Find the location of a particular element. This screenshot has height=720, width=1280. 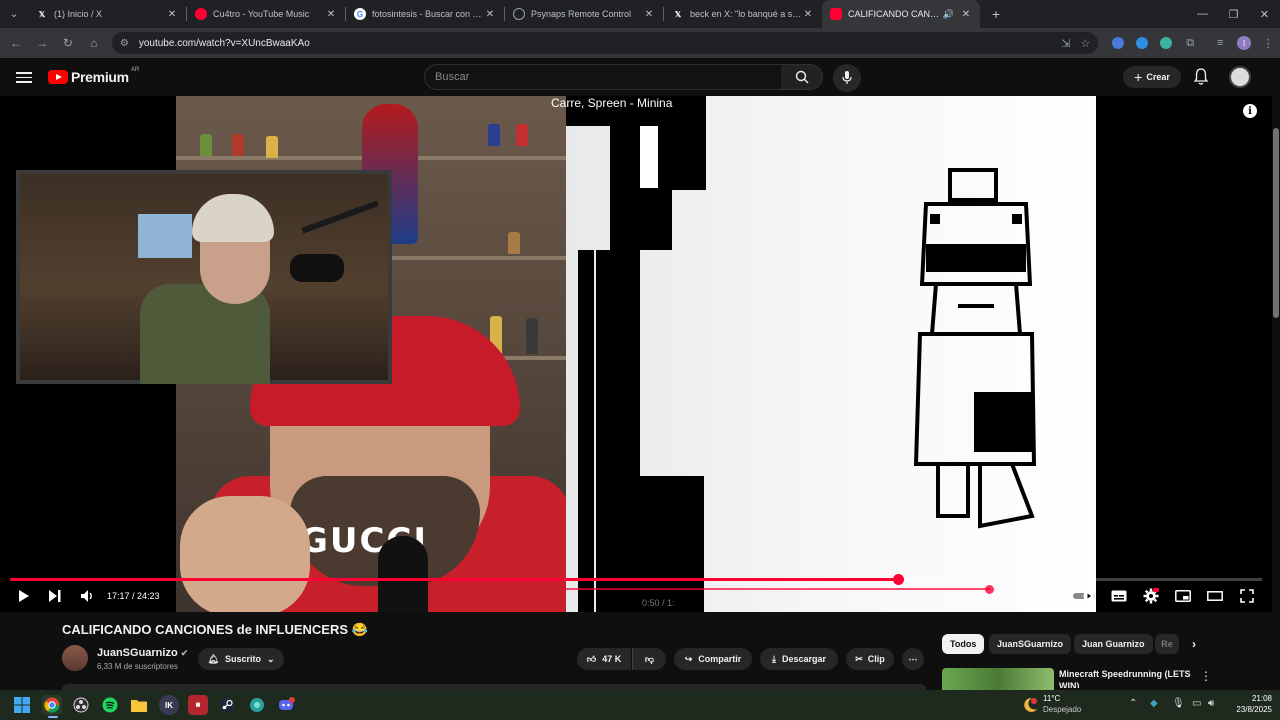

close-window-icon: ✕ is located at coordinates (1264, 14).